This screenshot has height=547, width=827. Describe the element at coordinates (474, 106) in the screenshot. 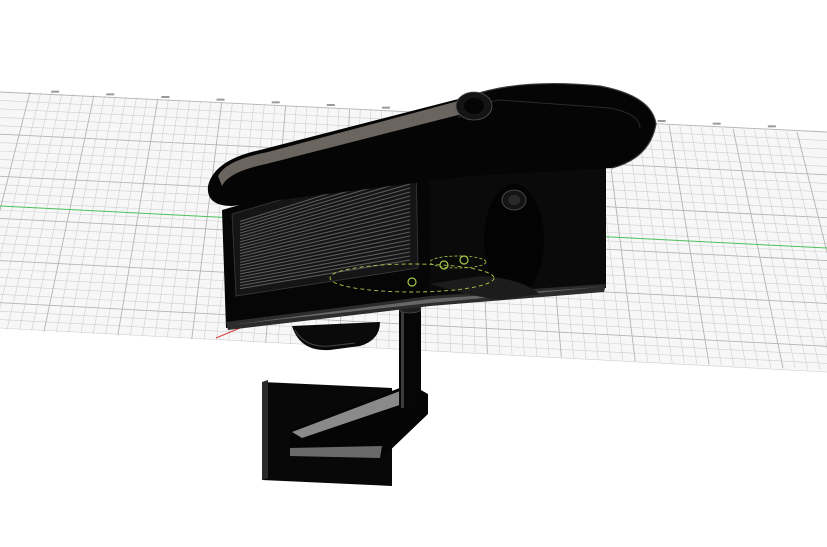

I see `hood-end-cap-inner` at that location.